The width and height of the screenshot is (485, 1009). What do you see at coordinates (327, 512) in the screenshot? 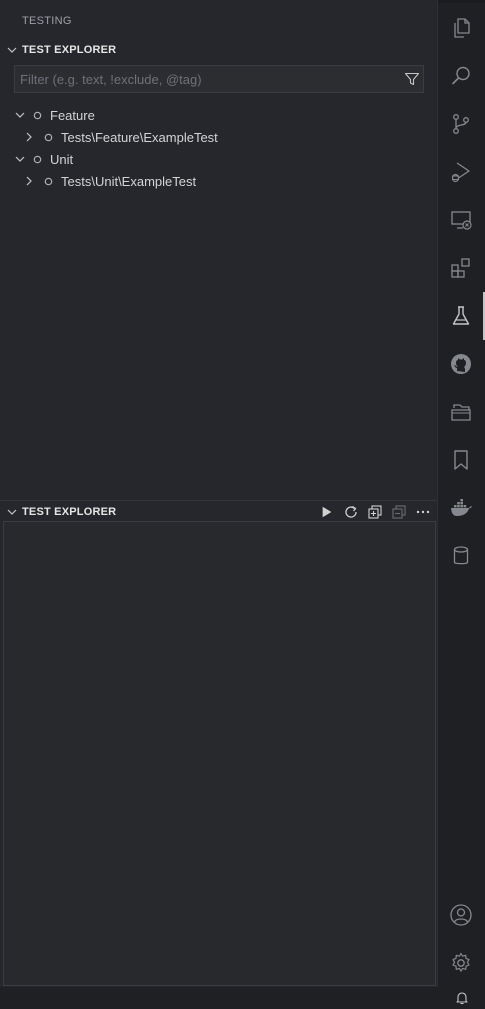
I see `run-all-icon` at bounding box center [327, 512].